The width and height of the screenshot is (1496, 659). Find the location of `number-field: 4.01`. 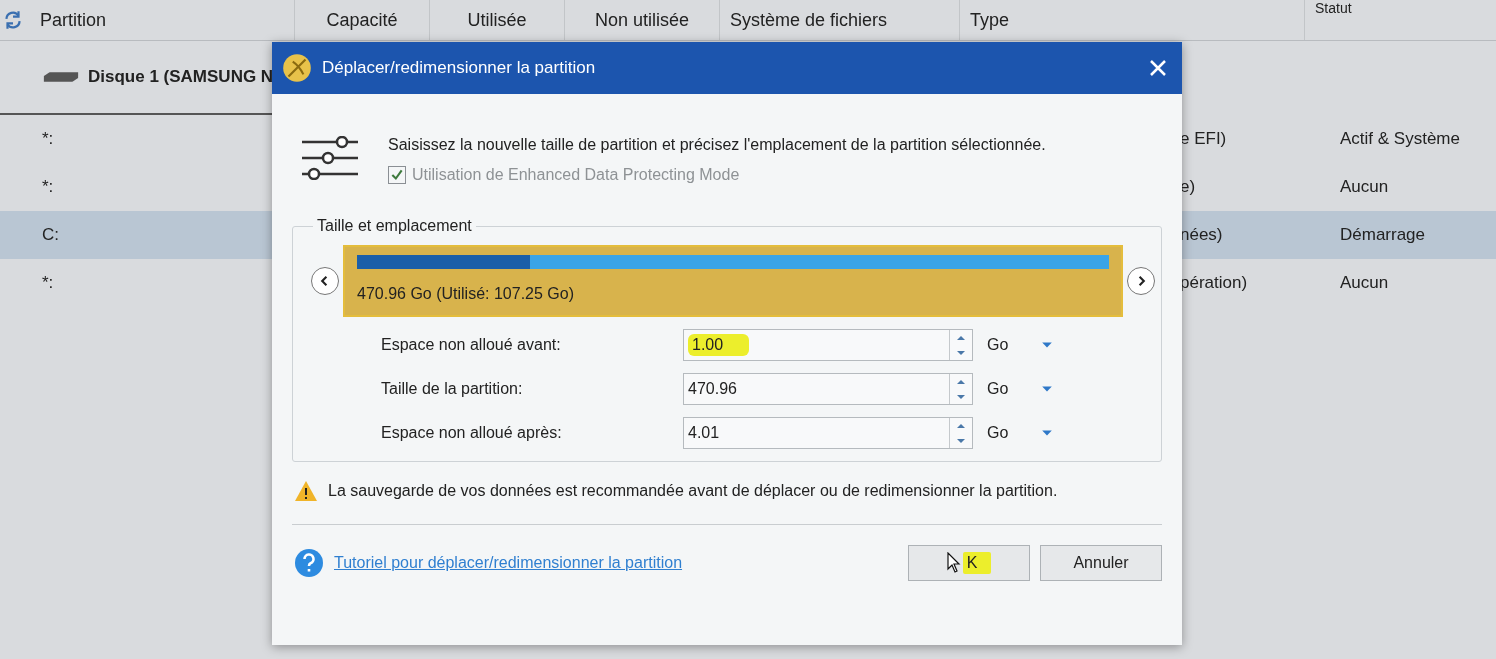

number-field: 4.01 is located at coordinates (828, 433).